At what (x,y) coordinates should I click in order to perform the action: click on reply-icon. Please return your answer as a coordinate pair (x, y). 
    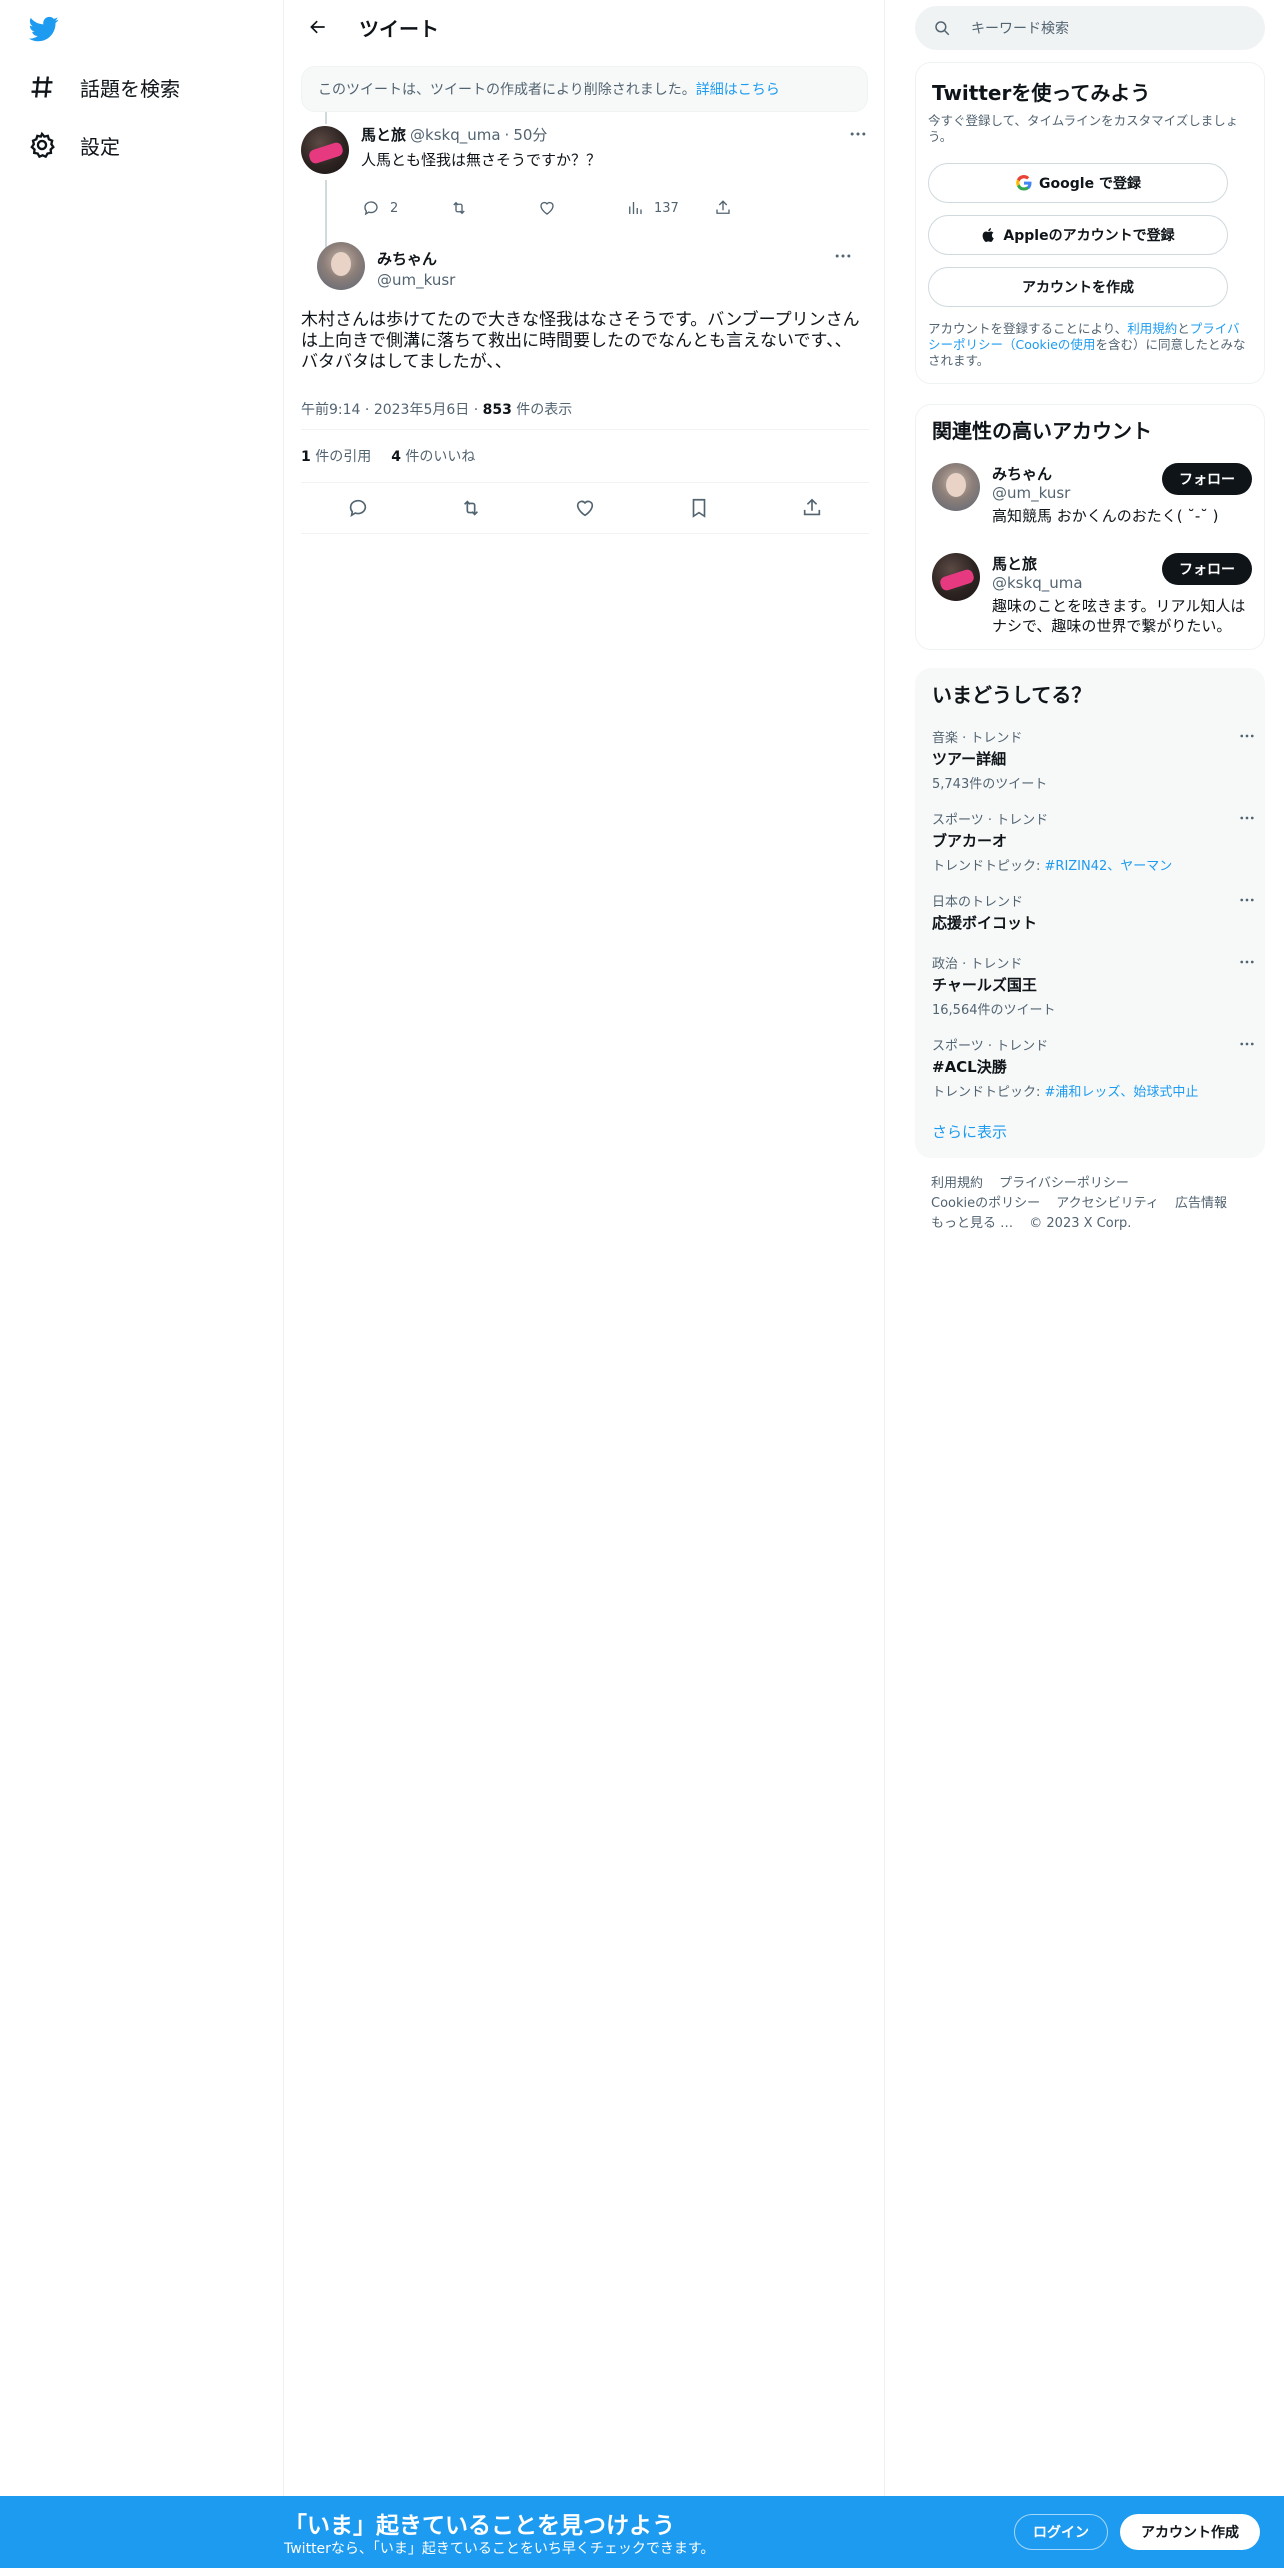
    Looking at the image, I should click on (358, 508).